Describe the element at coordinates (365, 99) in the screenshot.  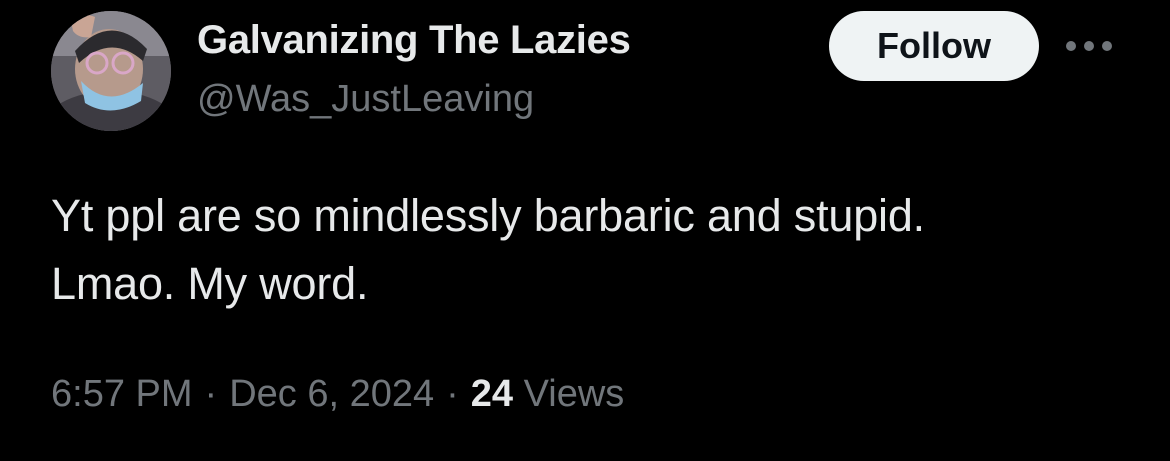
I see `author-handle: @Was_JustLeaving` at that location.